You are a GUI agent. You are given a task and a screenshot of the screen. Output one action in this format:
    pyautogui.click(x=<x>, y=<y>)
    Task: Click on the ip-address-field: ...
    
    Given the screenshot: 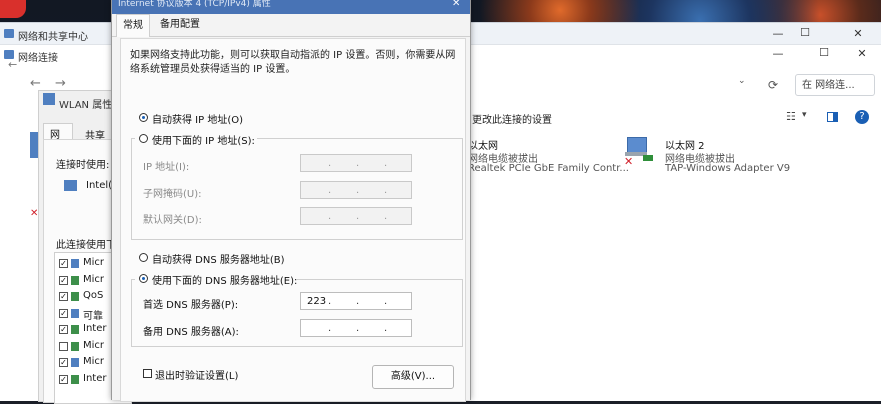 What is the action you would take?
    pyautogui.click(x=356, y=163)
    